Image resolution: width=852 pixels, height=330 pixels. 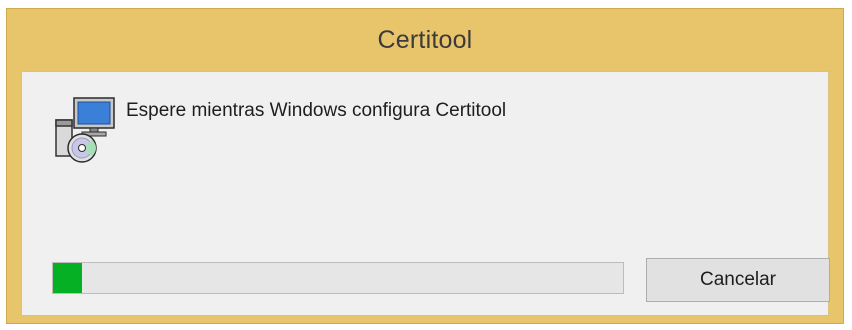 What do you see at coordinates (88, 130) in the screenshot?
I see `windows-installer-icon` at bounding box center [88, 130].